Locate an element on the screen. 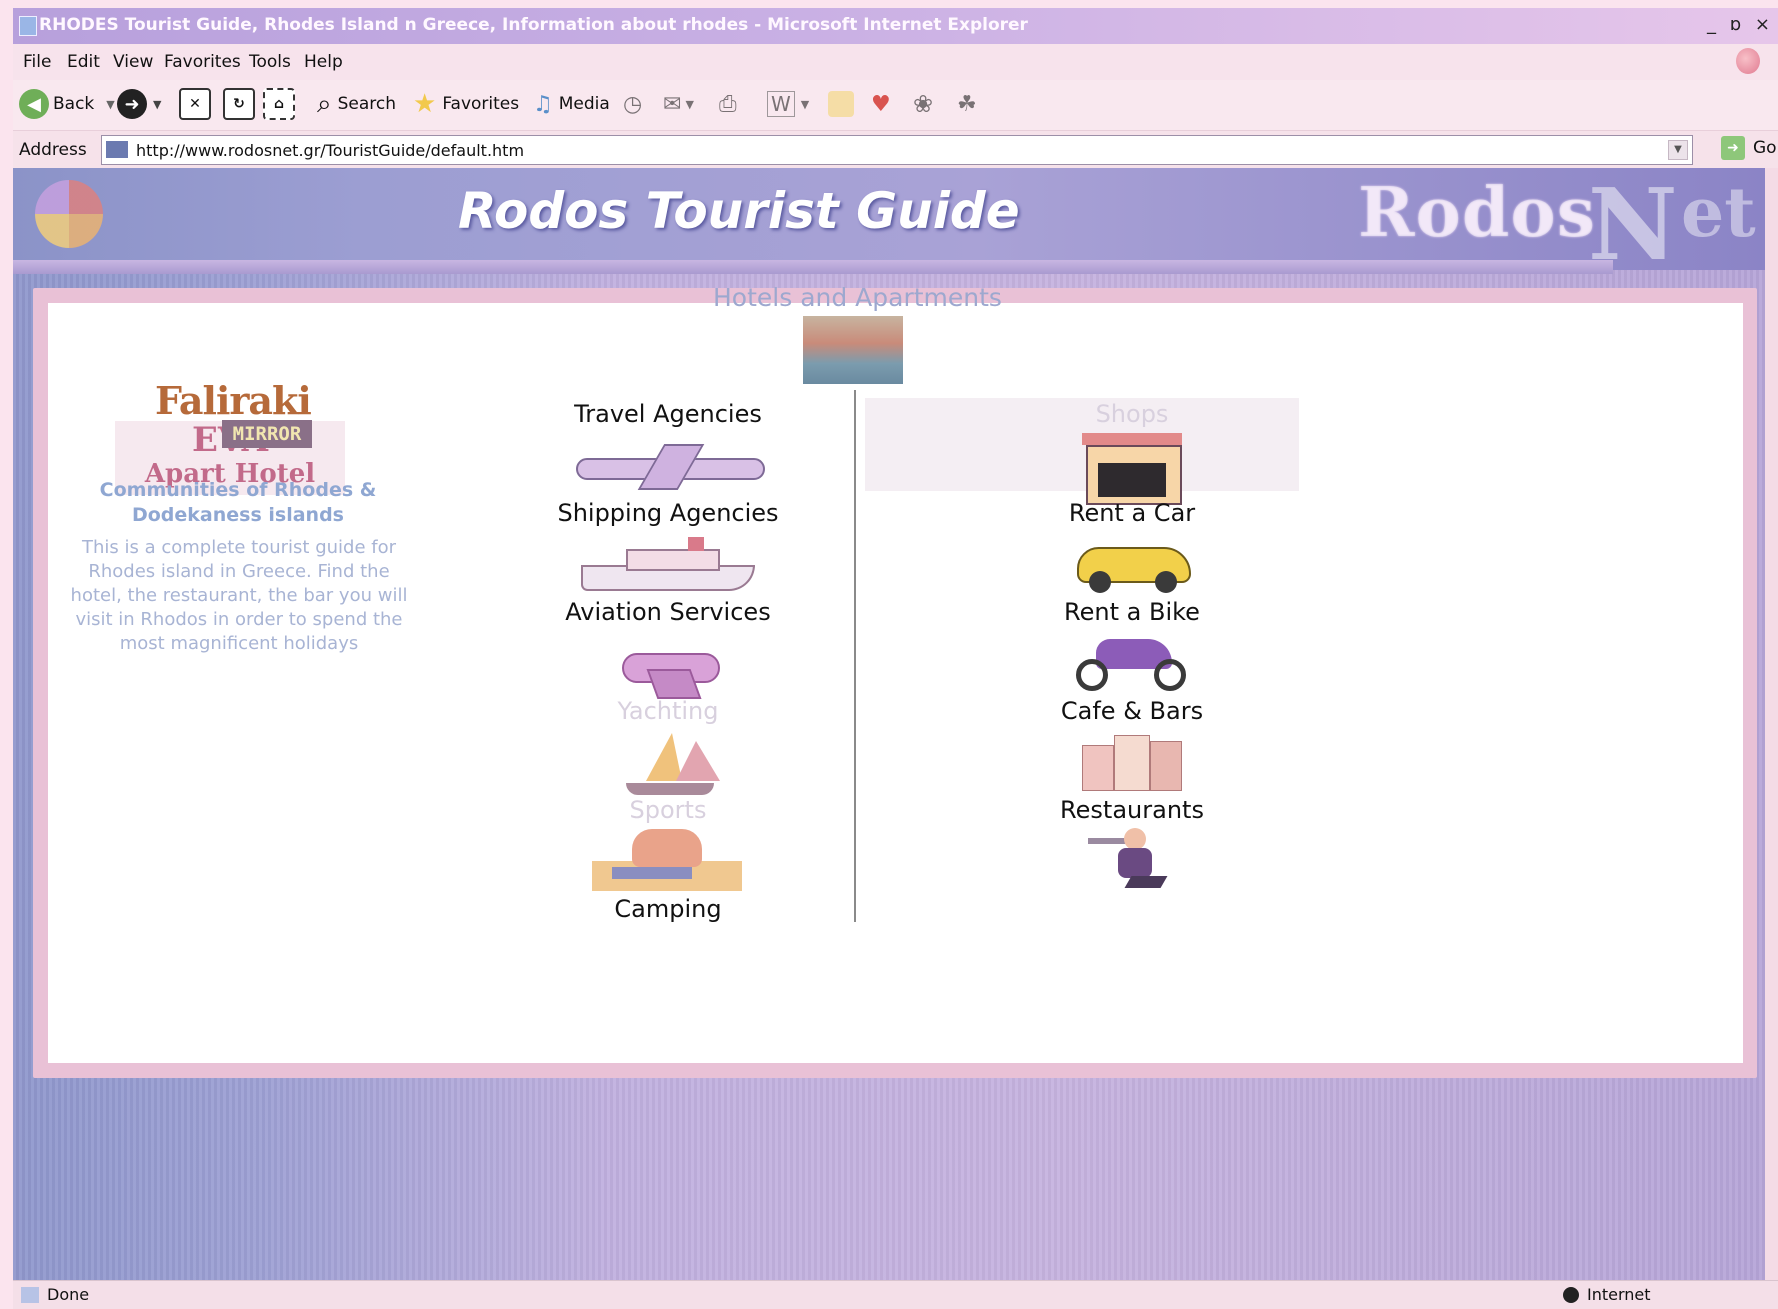 This screenshot has width=1778, height=1309. forward-arrow-icon: ➜ is located at coordinates (132, 104).